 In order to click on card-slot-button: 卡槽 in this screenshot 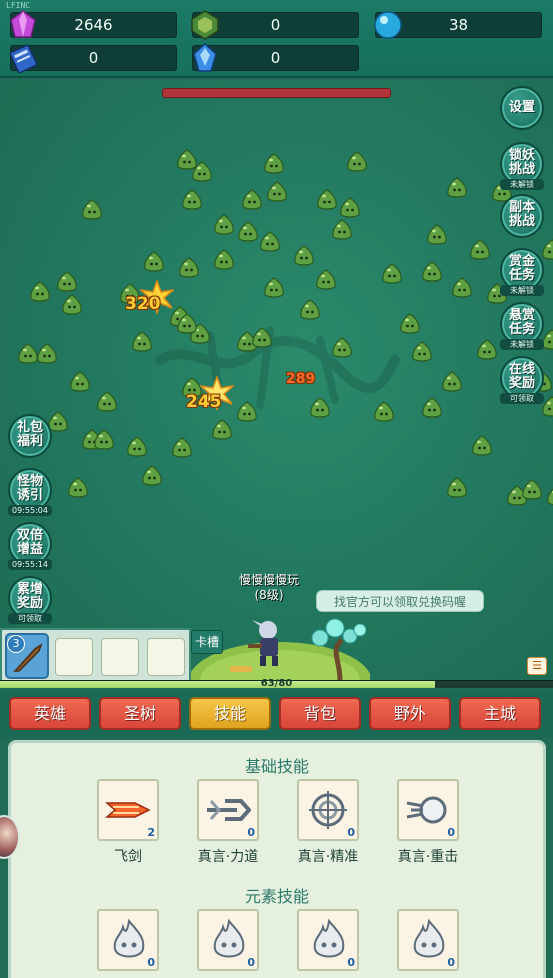, I will do `click(207, 642)`.